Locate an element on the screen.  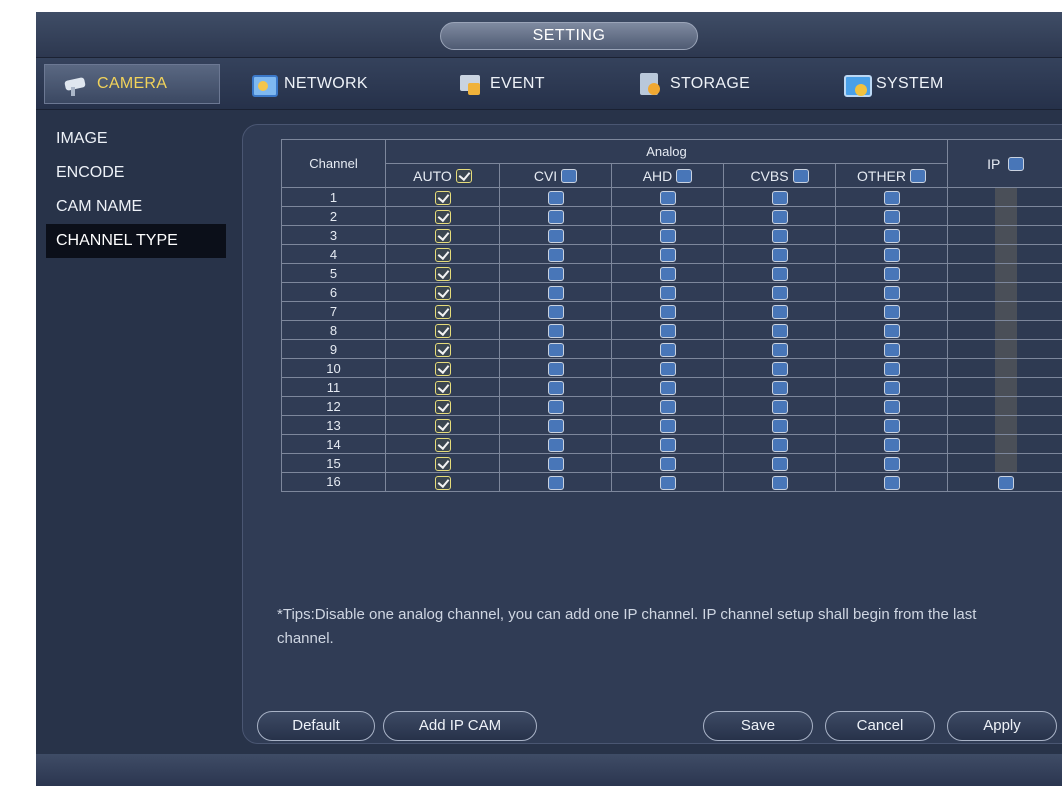
tab-event: EVENT is located at coordinates (531, 84).